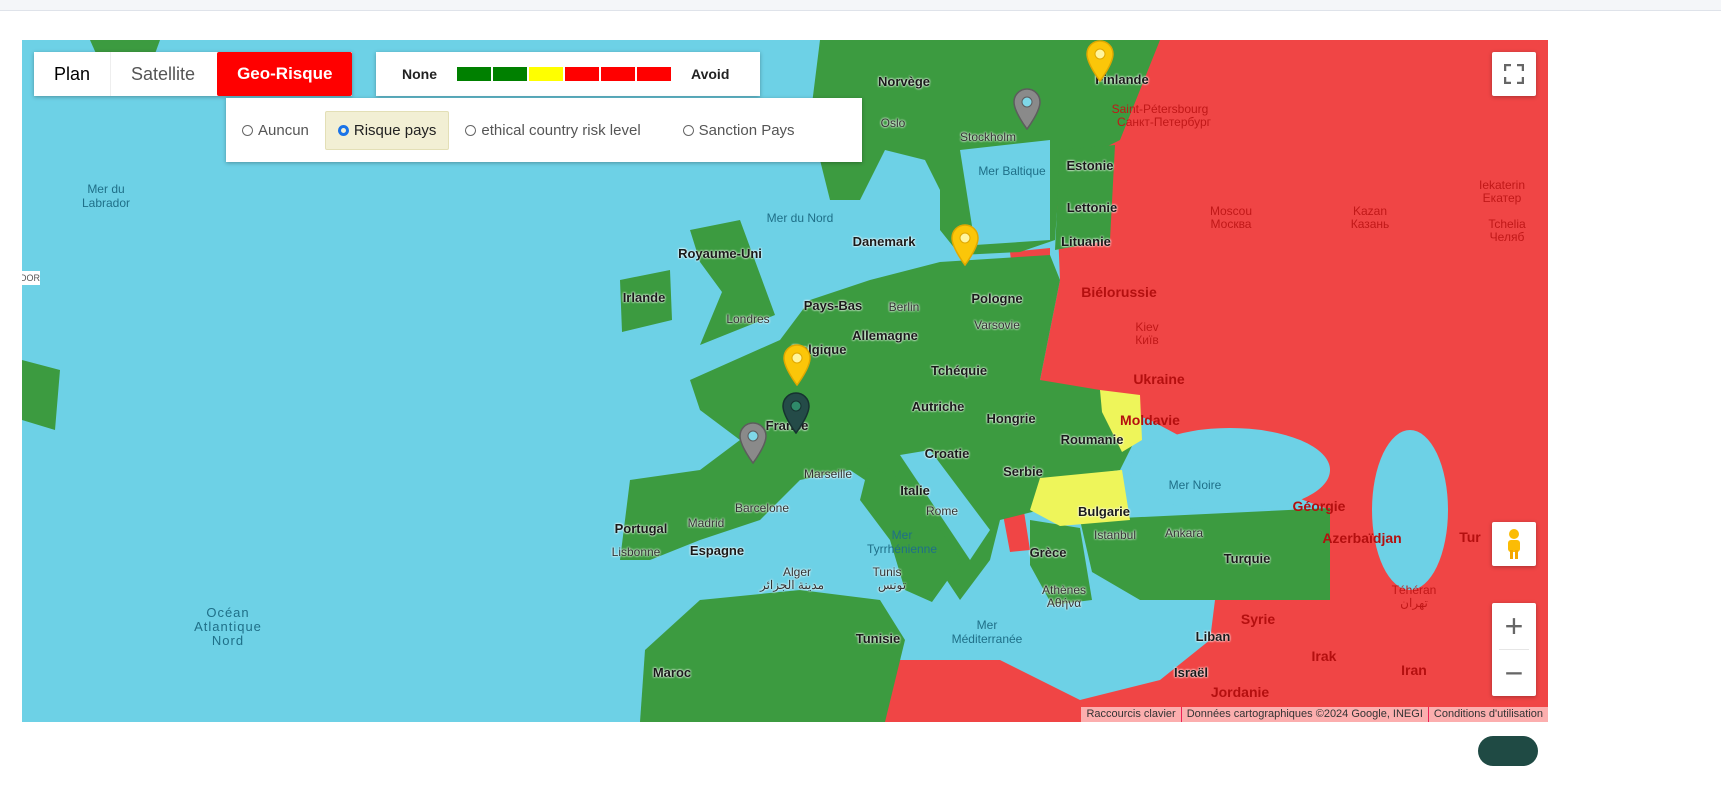 Image resolution: width=1721 pixels, height=810 pixels. I want to click on radio-icon-checked, so click(343, 130).